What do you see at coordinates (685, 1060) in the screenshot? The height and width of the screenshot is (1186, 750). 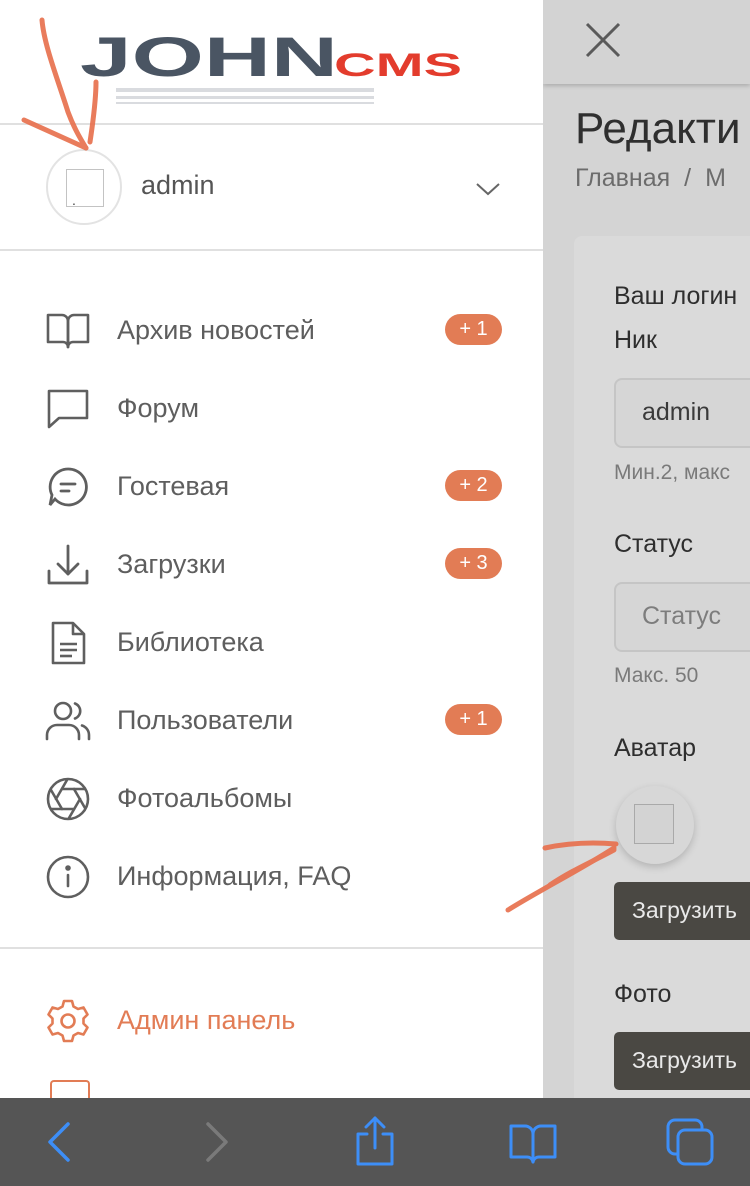 I see `upload-photo-label: Загрузить` at bounding box center [685, 1060].